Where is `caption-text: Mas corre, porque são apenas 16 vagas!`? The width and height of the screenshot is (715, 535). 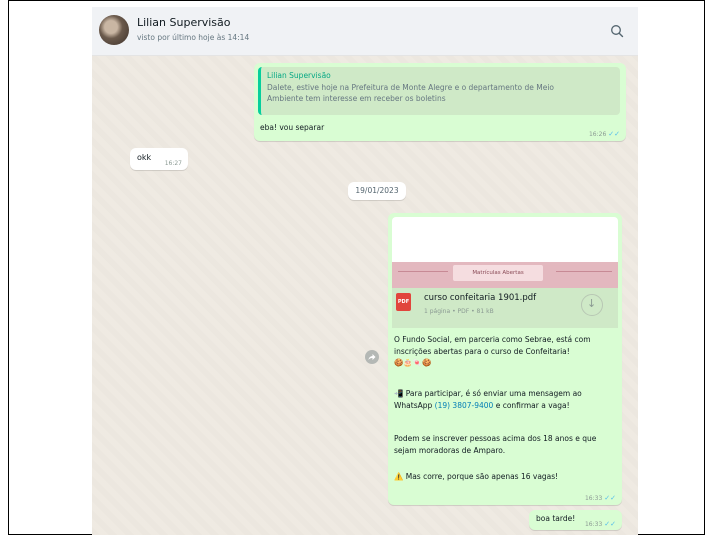
caption-text: Mas corre, porque são apenas 16 vagas! is located at coordinates (482, 476).